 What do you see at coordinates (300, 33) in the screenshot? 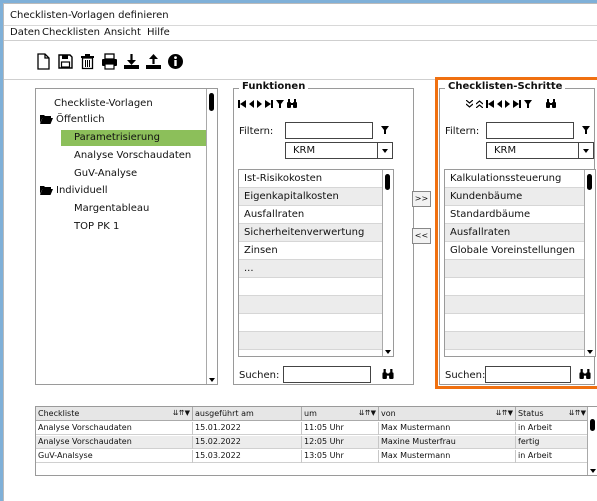
I see `menu-bar: Daten Checklisten Ansicht Hilfe` at bounding box center [300, 33].